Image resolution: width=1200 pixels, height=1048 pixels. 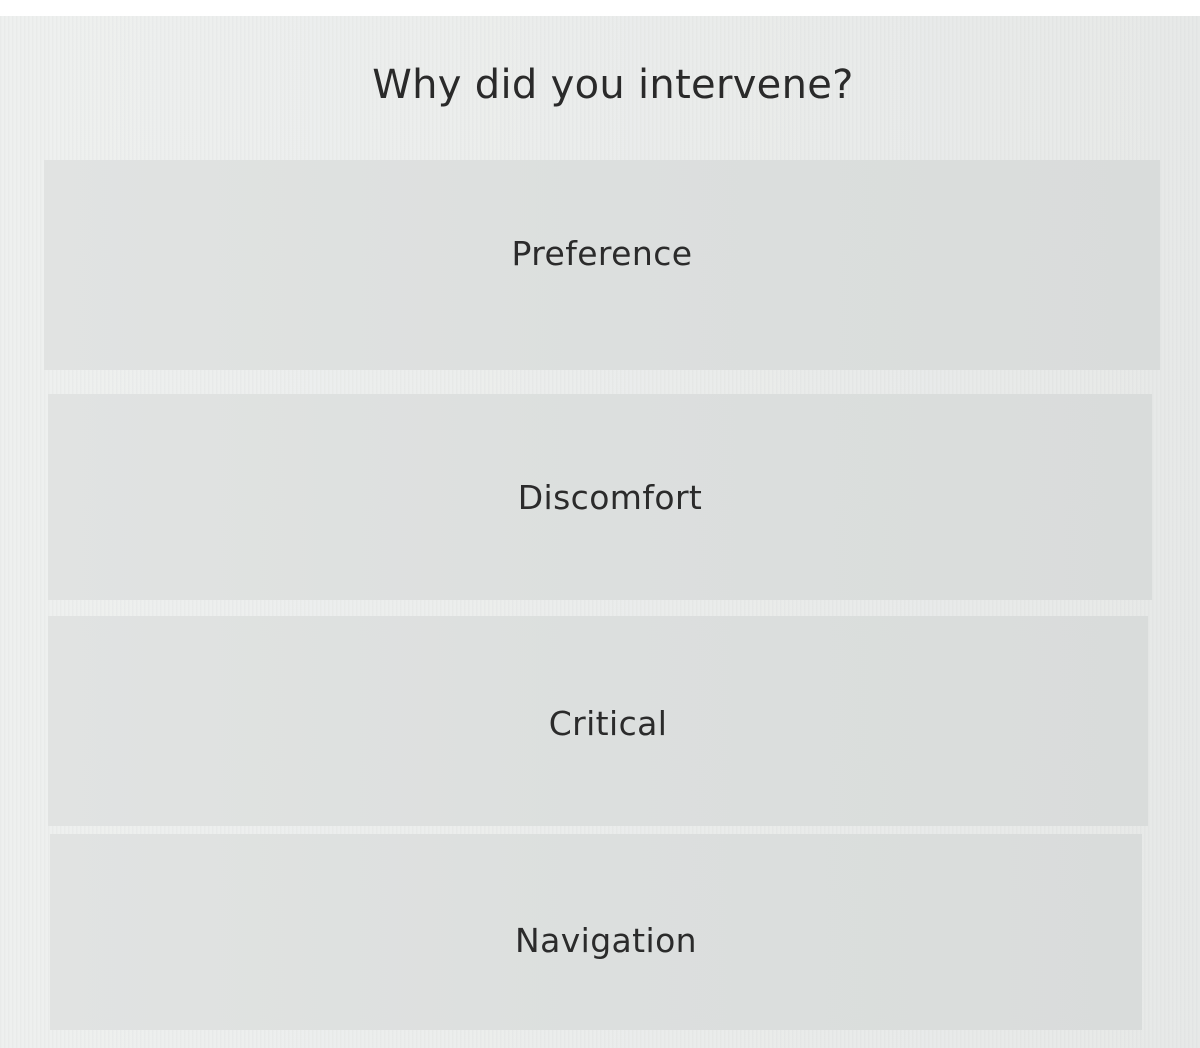 What do you see at coordinates (606, 940) in the screenshot?
I see `option-label: Navigation` at bounding box center [606, 940].